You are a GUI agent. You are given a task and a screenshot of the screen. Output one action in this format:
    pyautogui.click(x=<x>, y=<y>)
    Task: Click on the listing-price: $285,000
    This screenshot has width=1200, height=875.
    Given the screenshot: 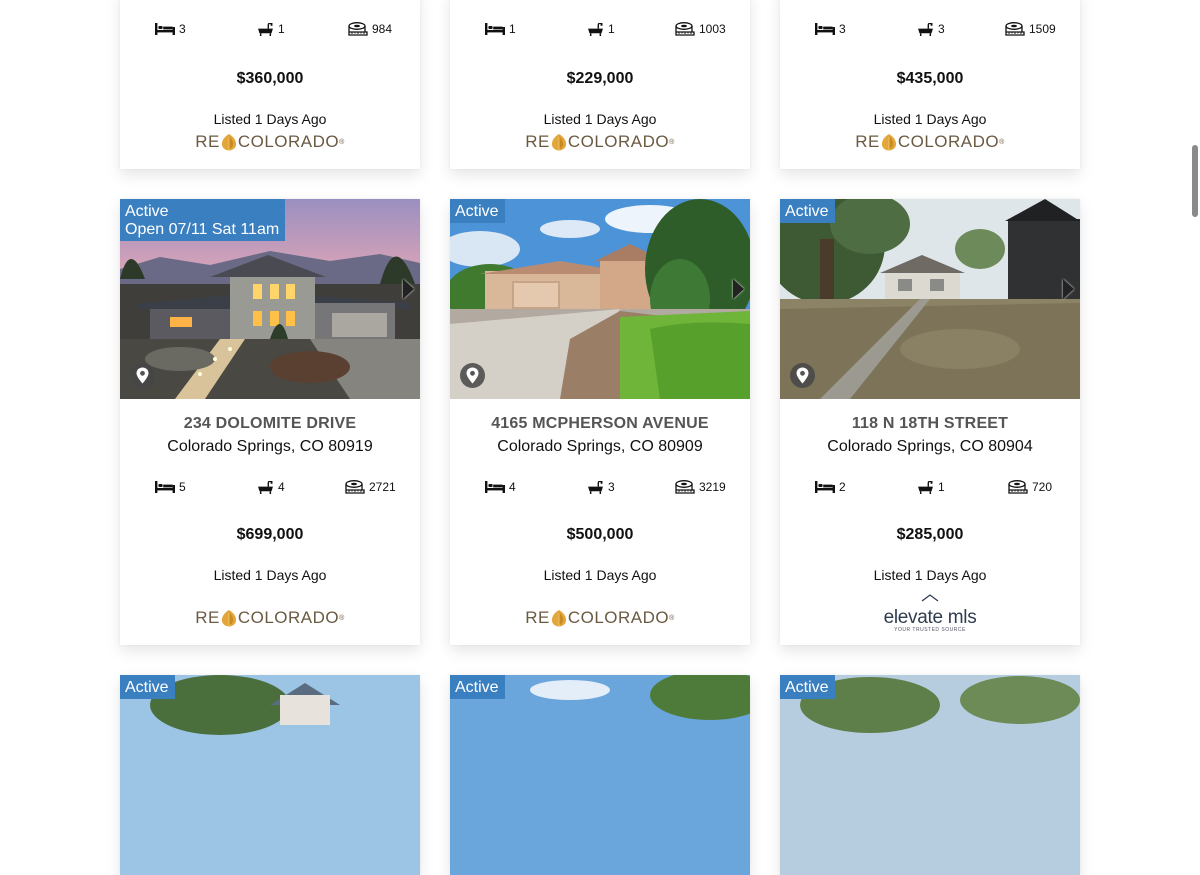 What is the action you would take?
    pyautogui.click(x=930, y=534)
    